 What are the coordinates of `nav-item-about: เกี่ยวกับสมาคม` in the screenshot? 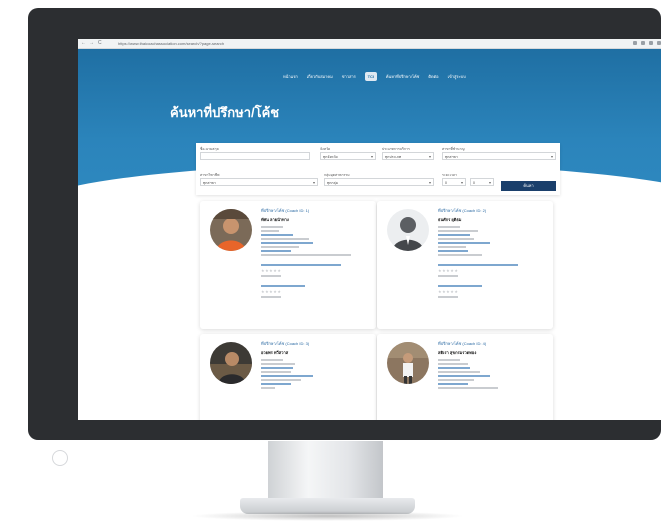 It's located at (320, 76).